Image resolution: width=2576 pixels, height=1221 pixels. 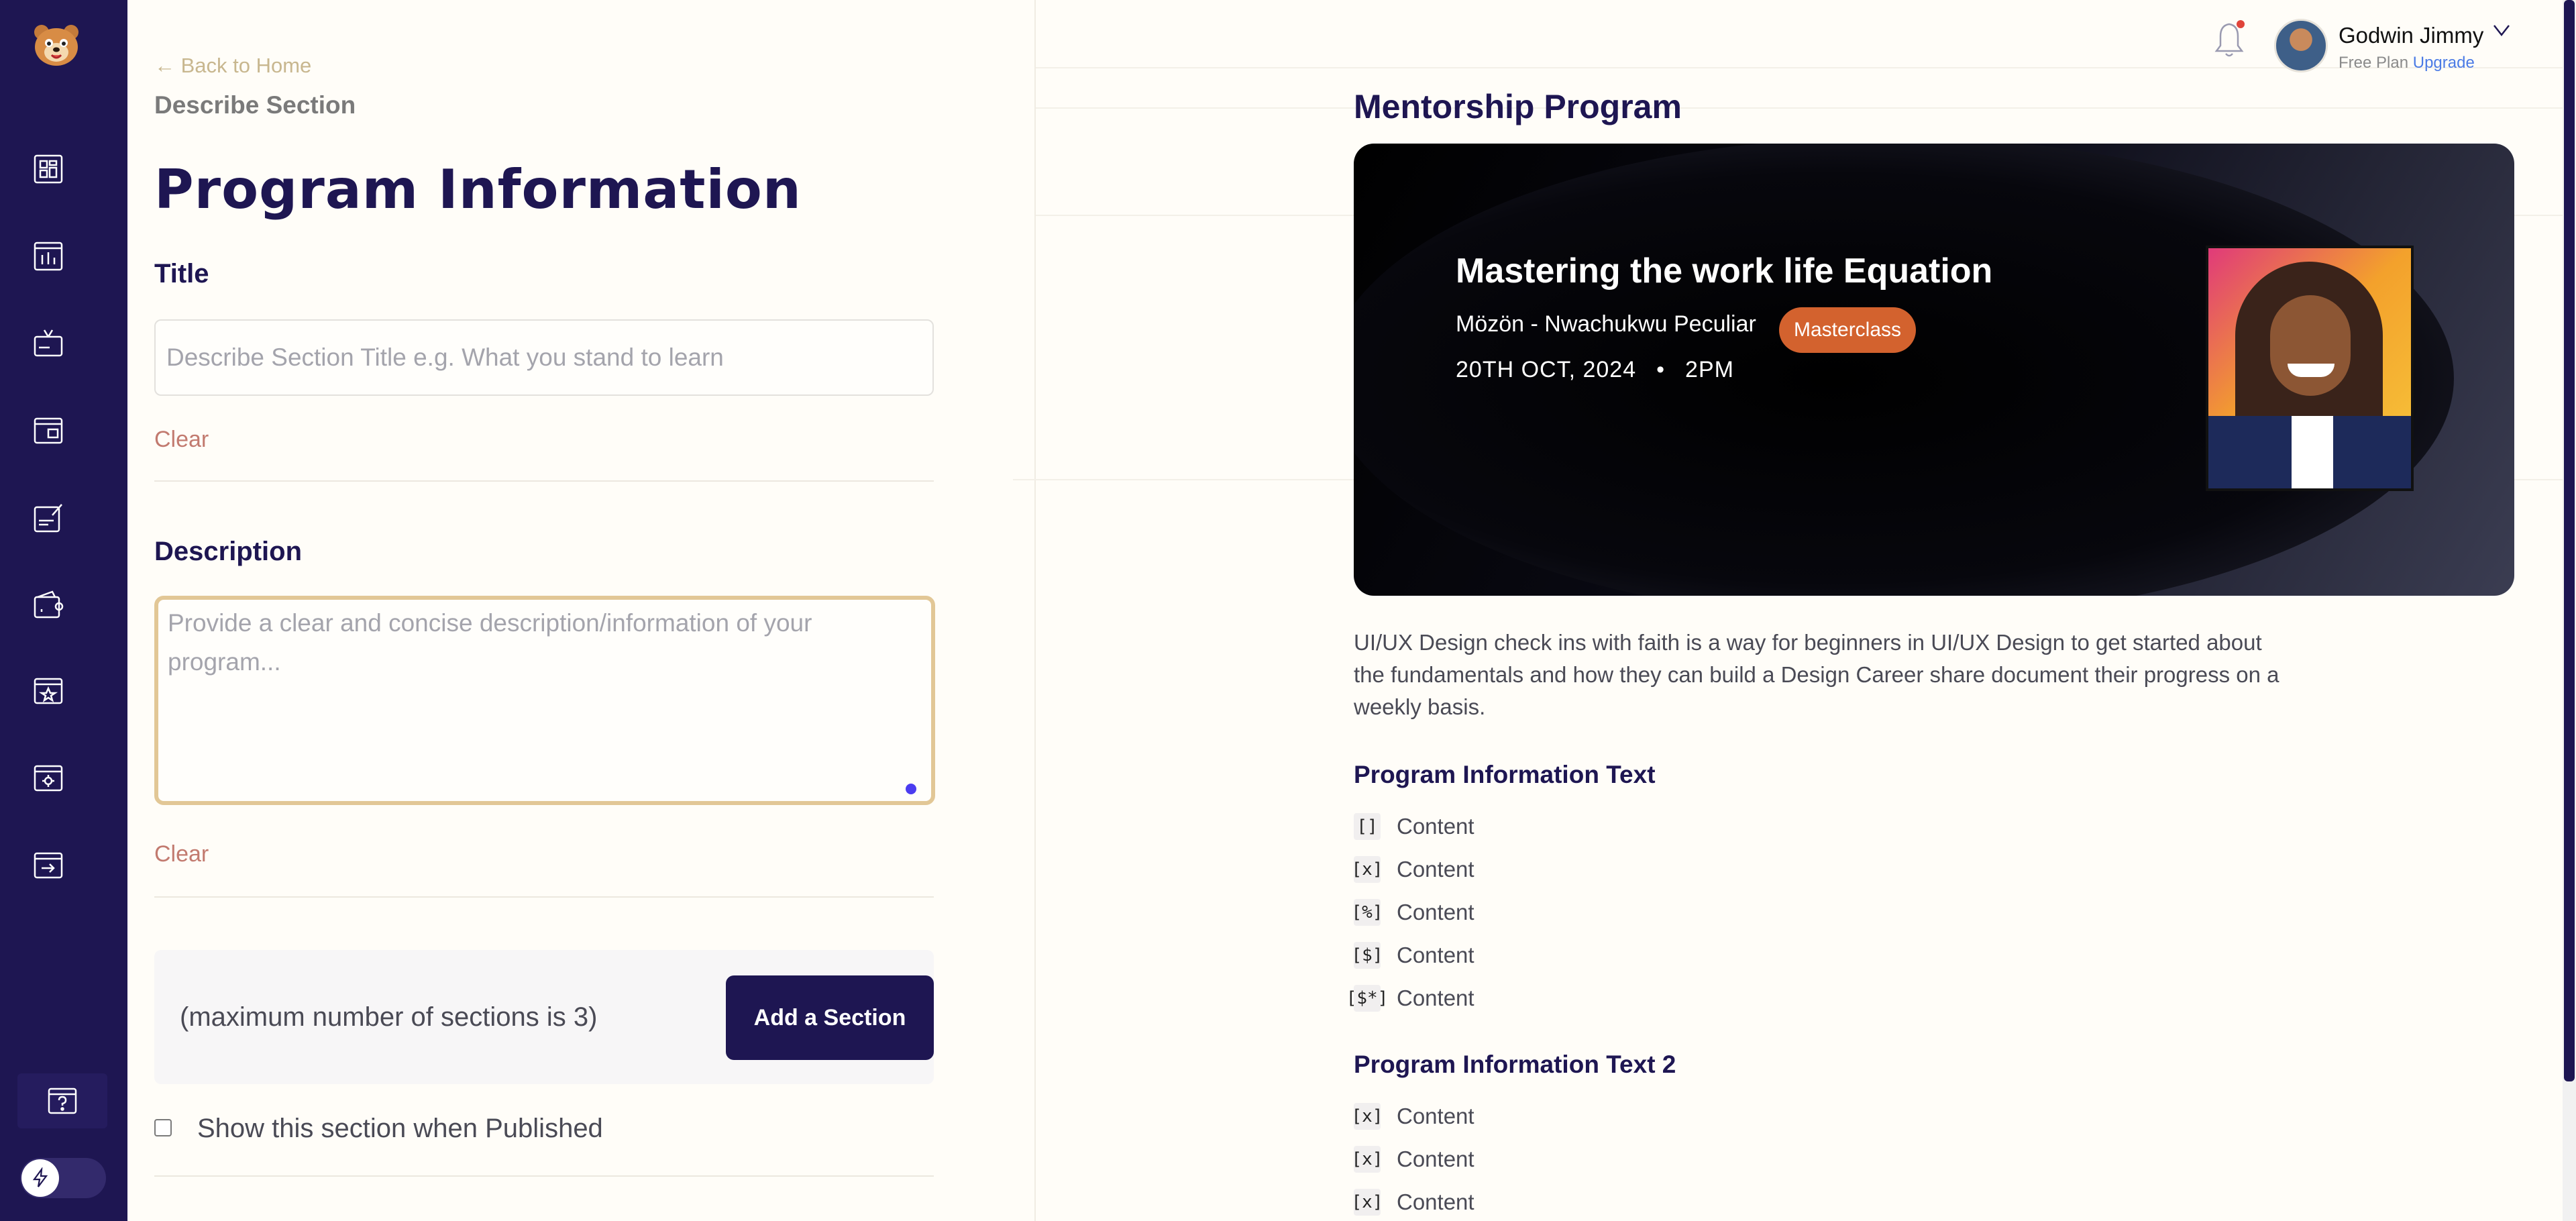 I want to click on scrollbar-thumb, so click(x=2569, y=540).